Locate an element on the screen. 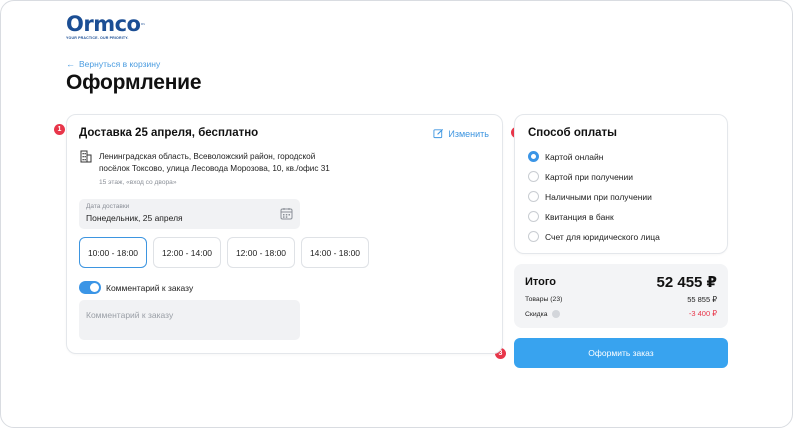  payment-option-cash: Наличными при получении is located at coordinates (590, 196).